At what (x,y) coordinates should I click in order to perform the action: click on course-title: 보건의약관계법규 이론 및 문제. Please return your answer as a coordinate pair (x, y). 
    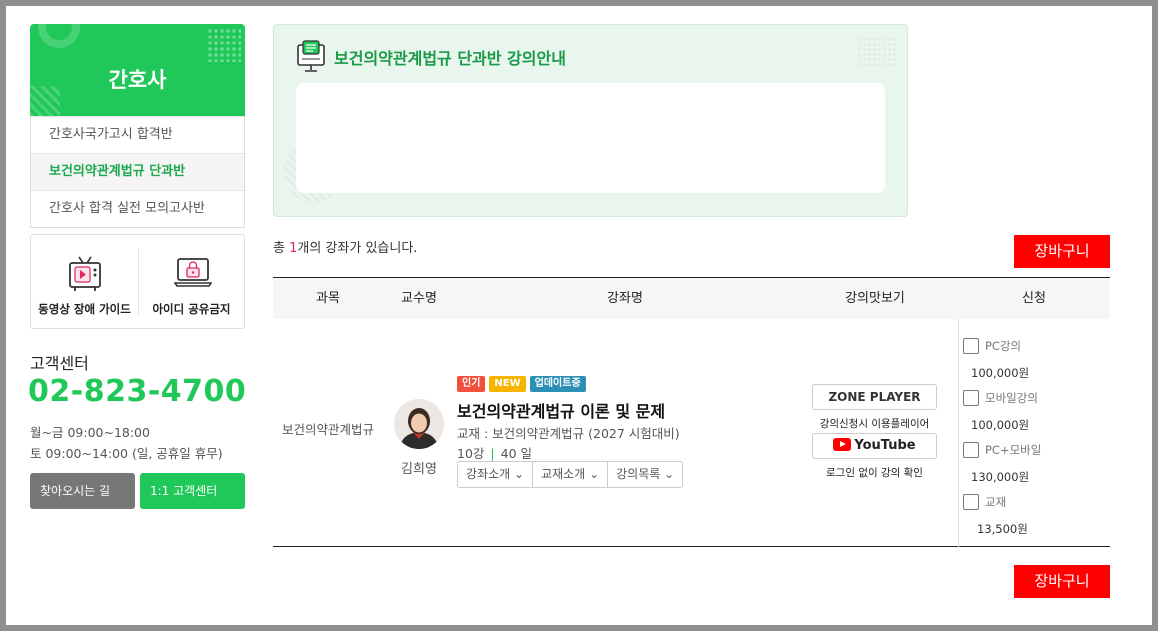
    Looking at the image, I should click on (561, 410).